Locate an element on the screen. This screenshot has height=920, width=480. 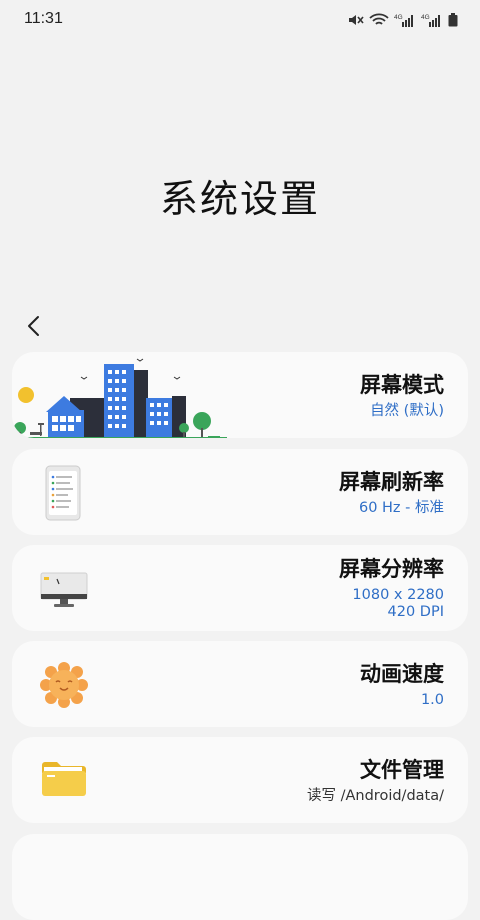
card-resolution: 屏幕分辨率 1080 x 2280 420 DPI is located at coordinates (240, 588).